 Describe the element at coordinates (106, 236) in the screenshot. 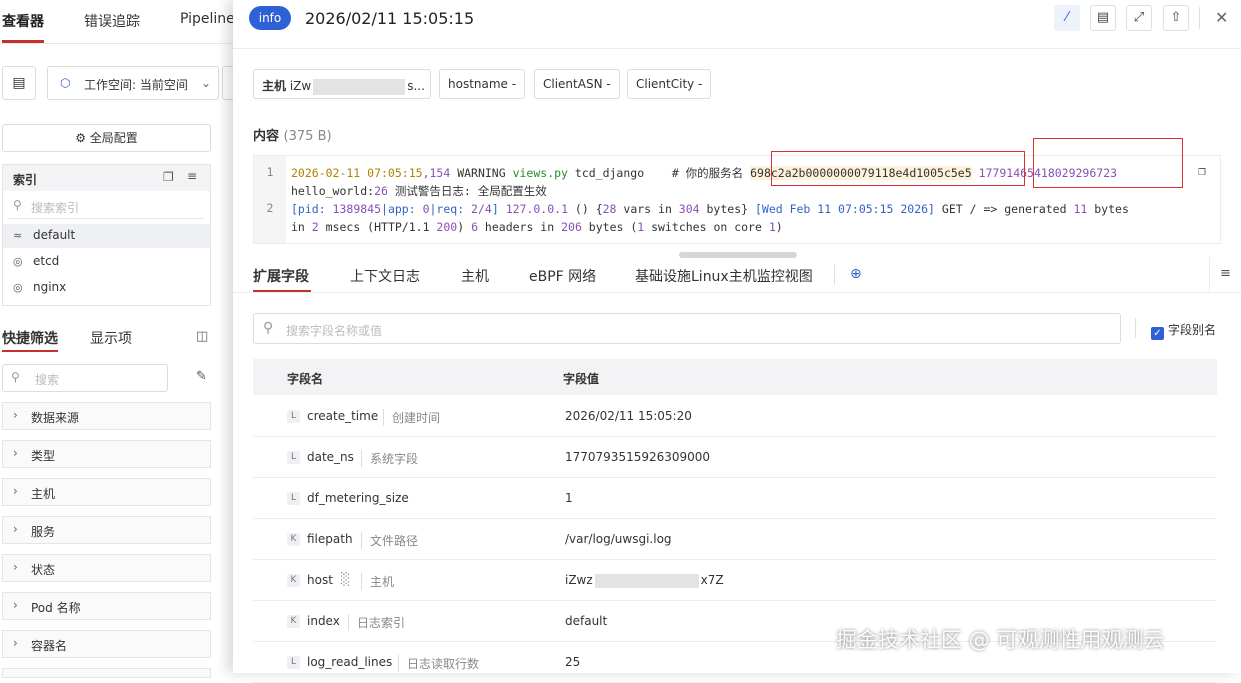

I see `index-item-default: ≈ default` at that location.